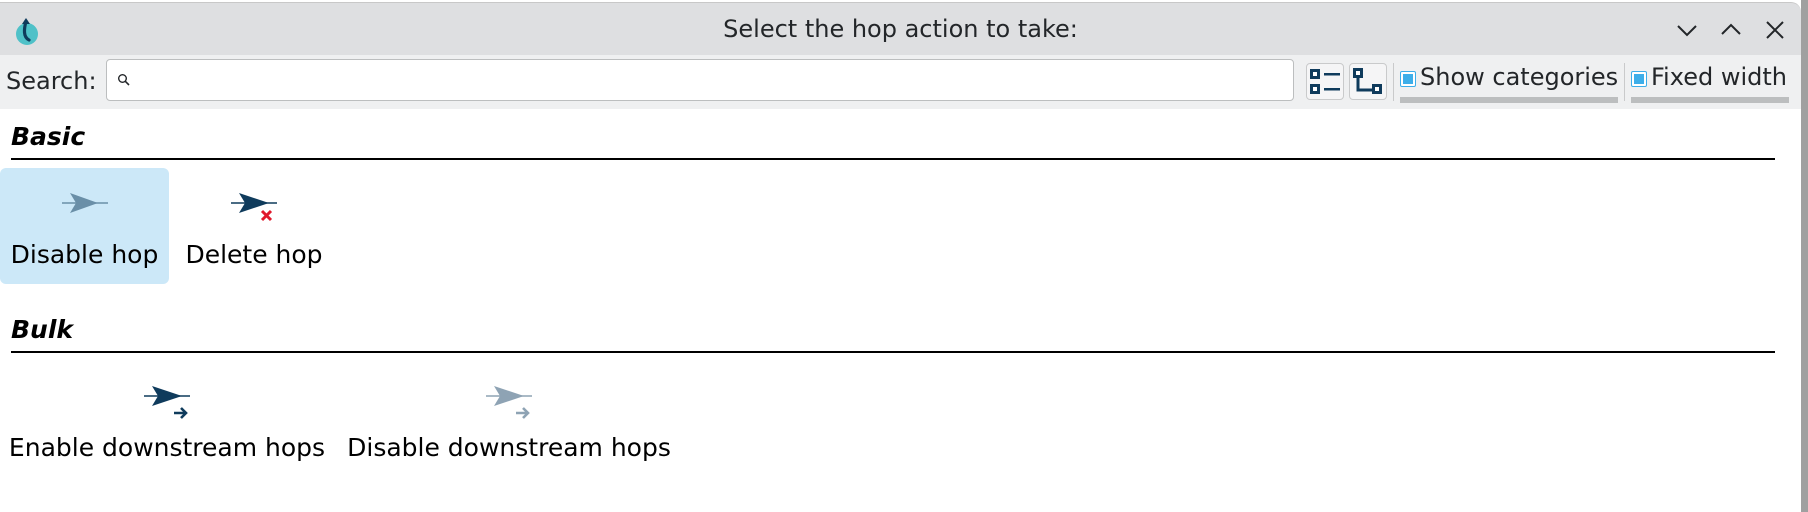 This screenshot has height=512, width=1808. What do you see at coordinates (124, 80) in the screenshot?
I see `search-icon` at bounding box center [124, 80].